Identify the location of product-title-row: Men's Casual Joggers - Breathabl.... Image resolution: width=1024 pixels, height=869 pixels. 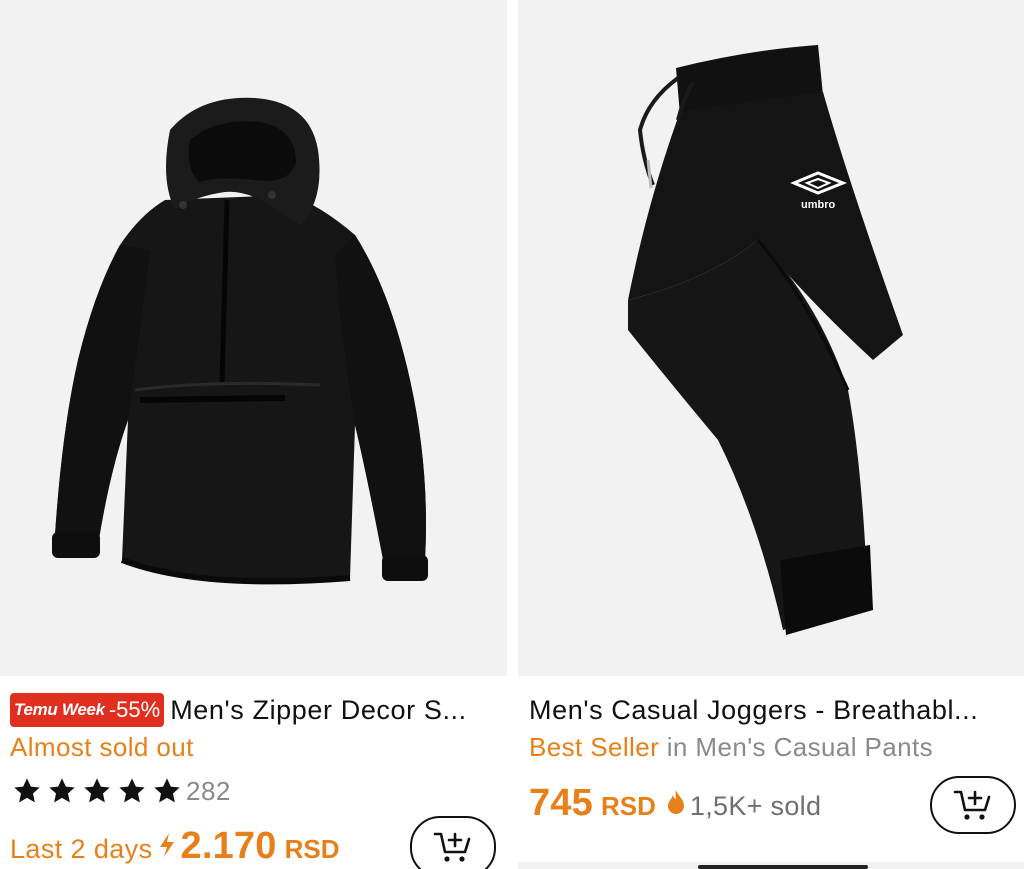
(773, 710).